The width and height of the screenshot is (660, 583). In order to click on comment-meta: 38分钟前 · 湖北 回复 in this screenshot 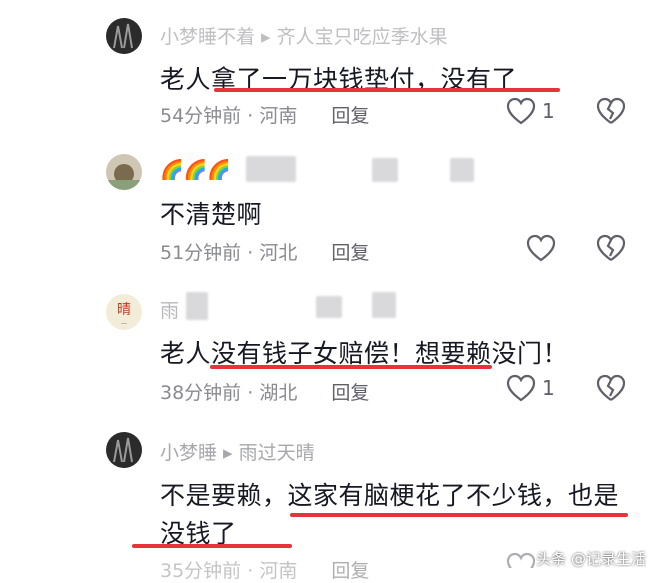, I will do `click(265, 393)`.